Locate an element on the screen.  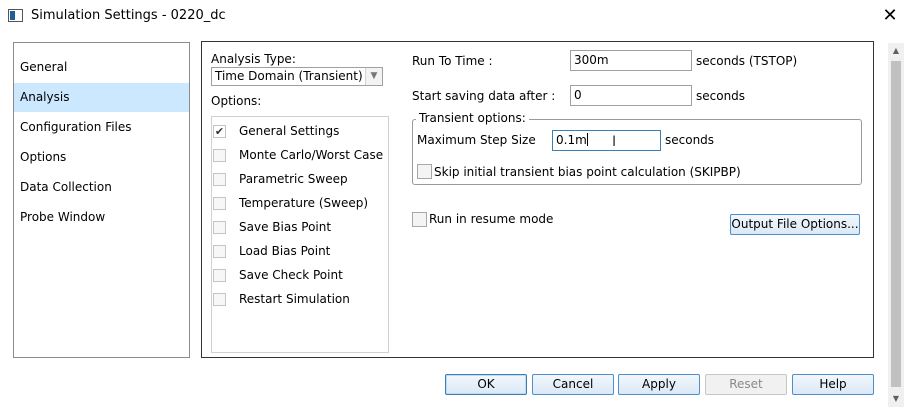
chevron-down-icon: ▼ is located at coordinates (373, 76).